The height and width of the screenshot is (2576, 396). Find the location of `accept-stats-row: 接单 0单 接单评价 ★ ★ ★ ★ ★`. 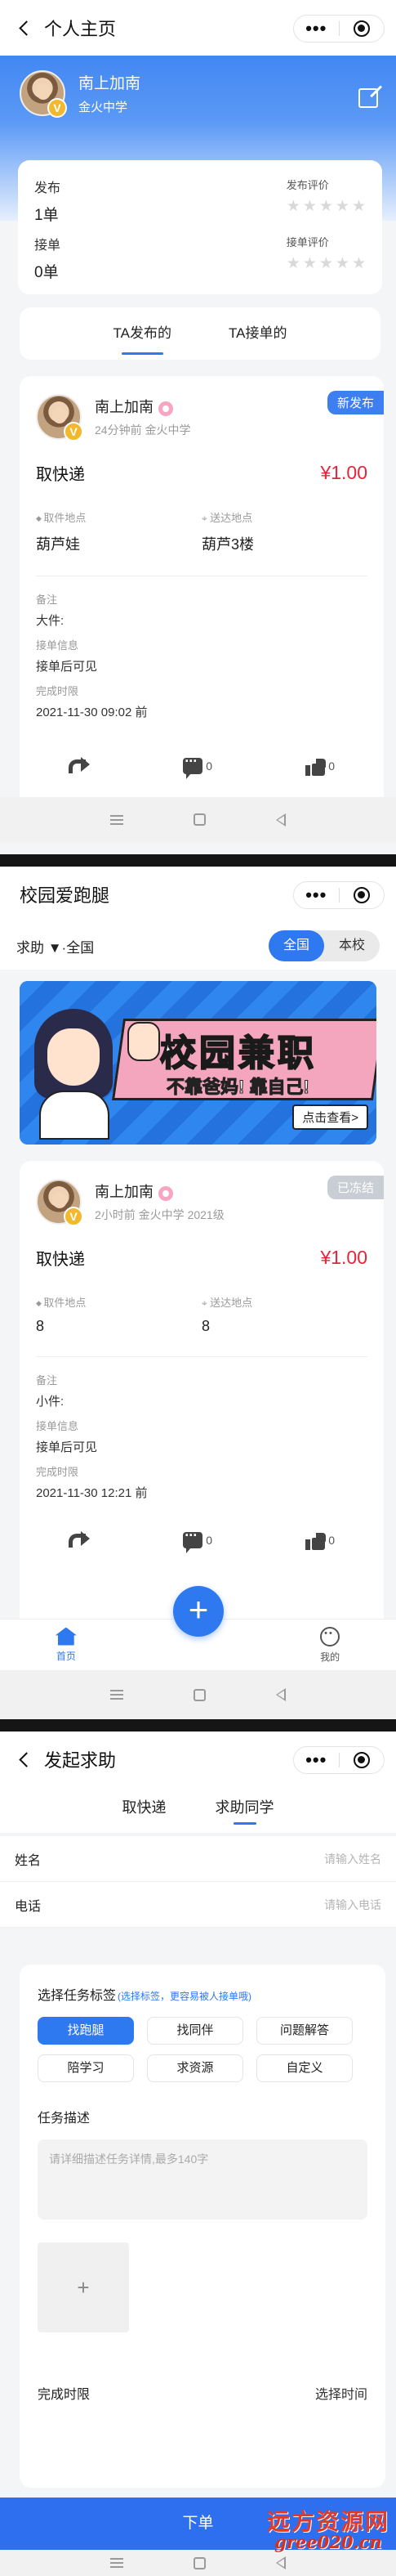

accept-stats-row: 接单 0单 接单评价 ★ ★ ★ ★ ★ is located at coordinates (200, 262).